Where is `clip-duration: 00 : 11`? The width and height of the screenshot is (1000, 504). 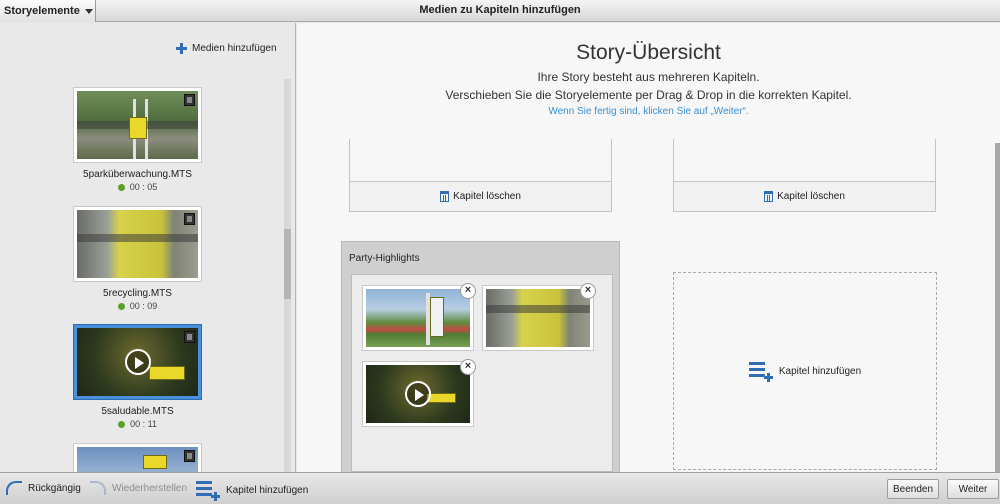
clip-duration: 00 : 11 is located at coordinates (137, 424).